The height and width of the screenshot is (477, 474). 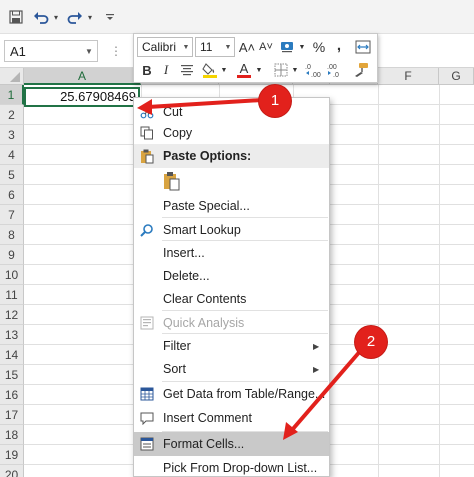 What do you see at coordinates (172, 181) in the screenshot?
I see `paste-icon` at bounding box center [172, 181].